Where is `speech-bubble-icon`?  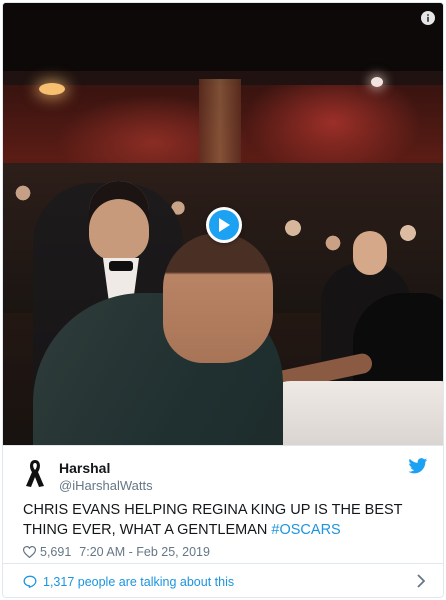
speech-bubble-icon is located at coordinates (30, 581).